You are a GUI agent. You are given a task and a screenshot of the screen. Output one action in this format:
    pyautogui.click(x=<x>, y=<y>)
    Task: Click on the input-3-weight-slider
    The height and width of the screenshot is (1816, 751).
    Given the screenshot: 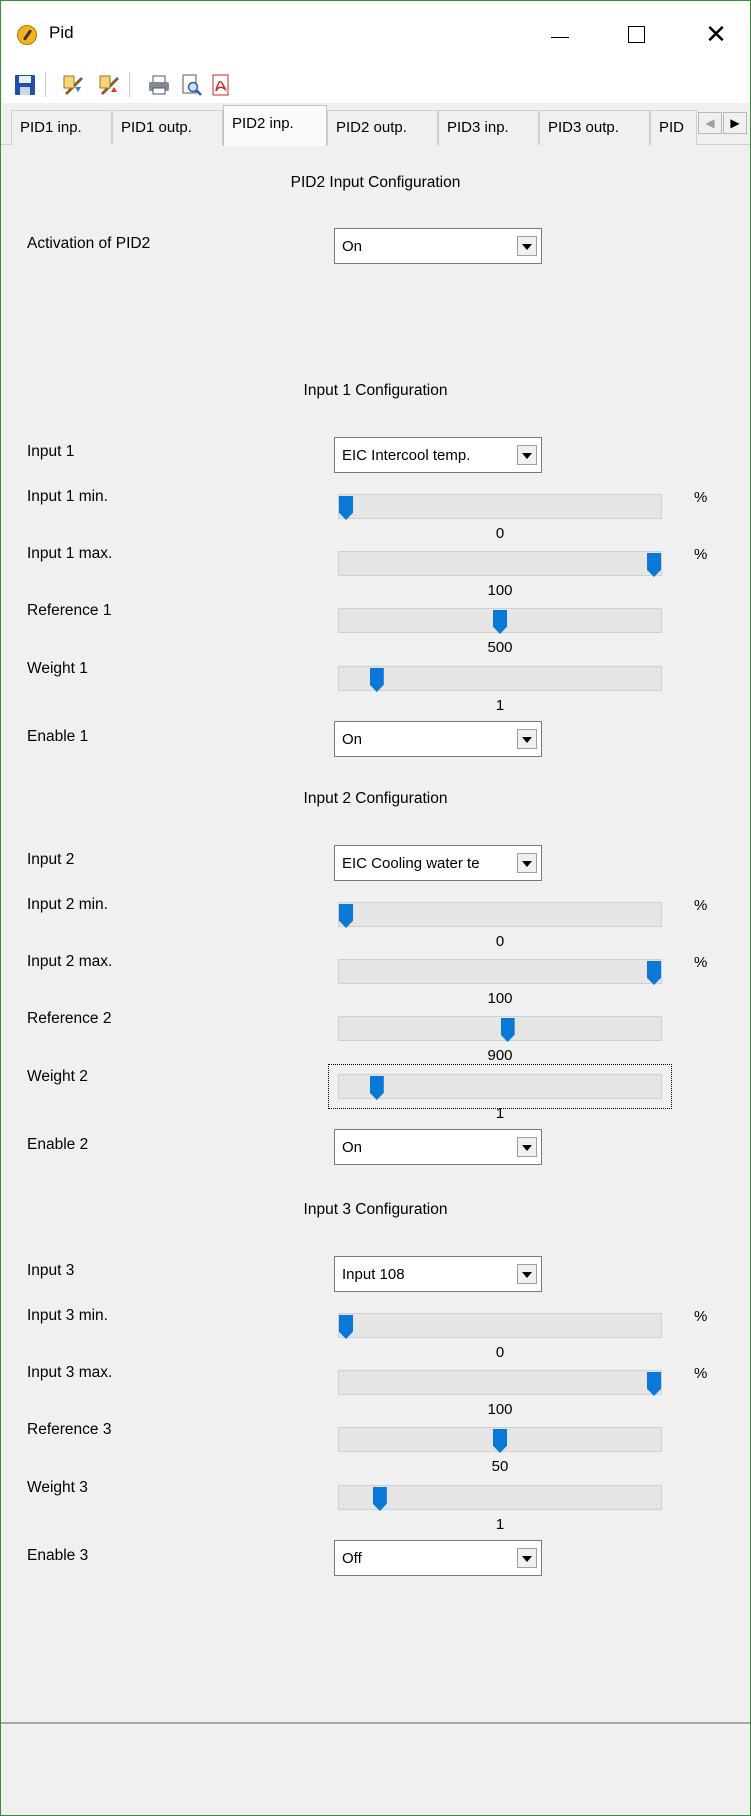 What is the action you would take?
    pyautogui.click(x=500, y=1498)
    